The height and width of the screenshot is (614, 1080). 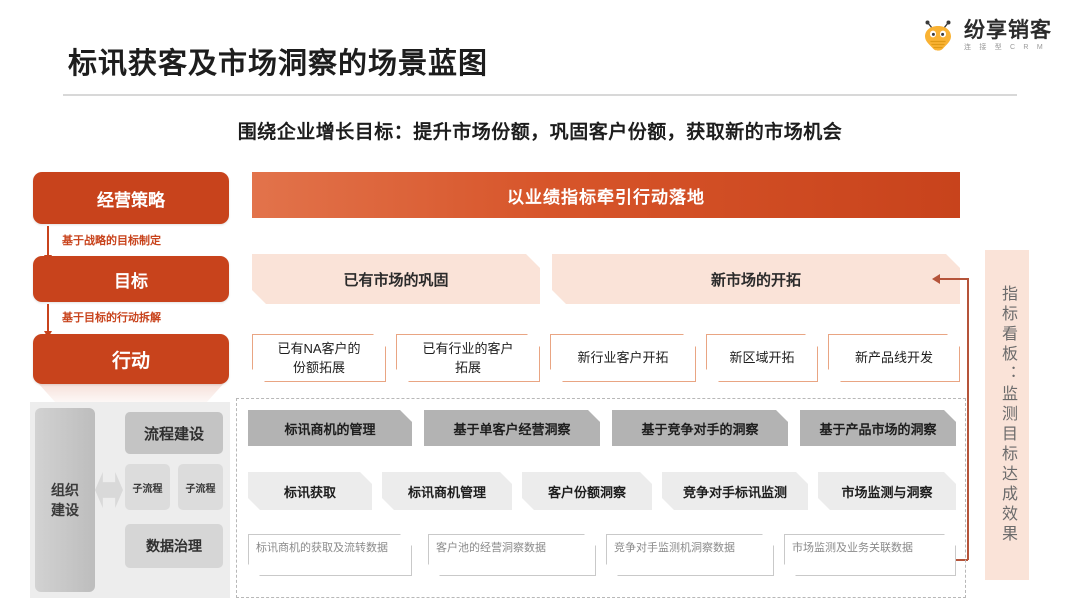 I want to click on data-governance-box: 数据治理, so click(x=174, y=546).